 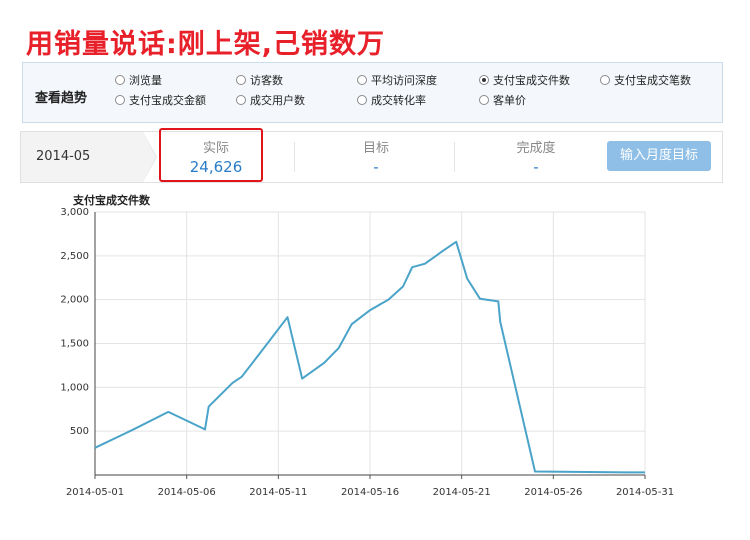 I want to click on y-tick-label: 500, so click(x=79, y=431).